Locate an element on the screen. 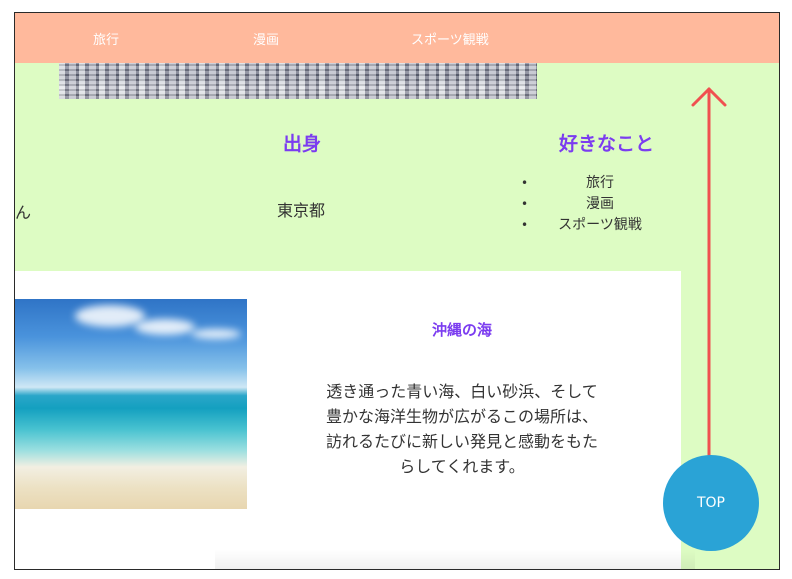 The image size is (792, 579). likes-list: 旅行 漫画 スポーツ観戦 is located at coordinates (593, 204).